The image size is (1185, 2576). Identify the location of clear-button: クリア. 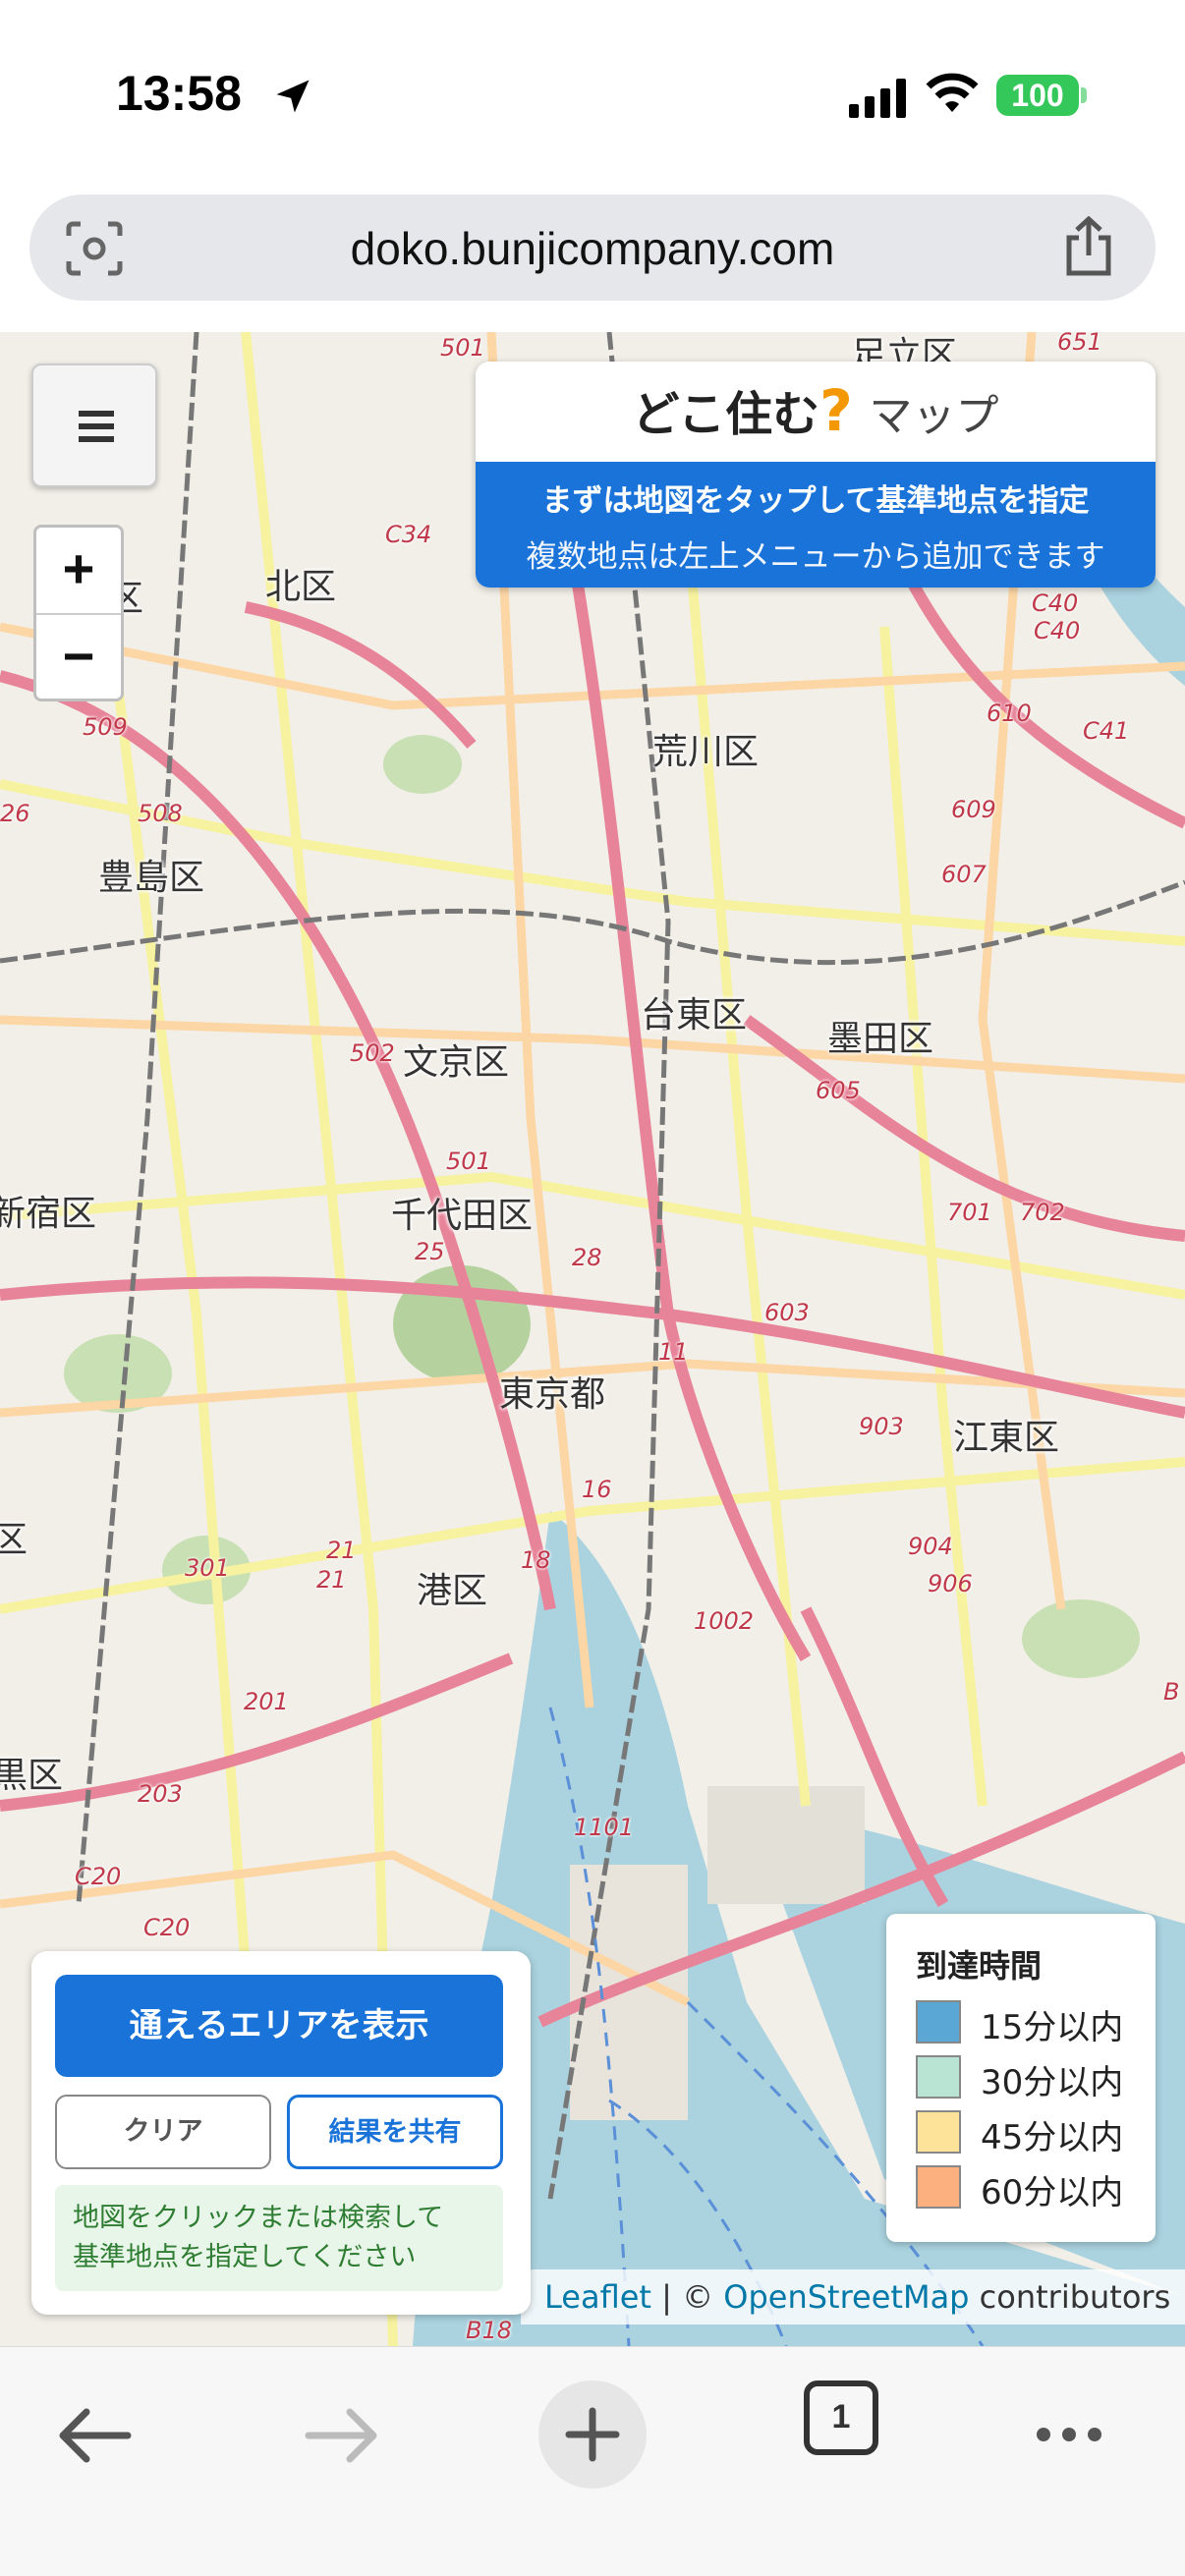
(163, 2132).